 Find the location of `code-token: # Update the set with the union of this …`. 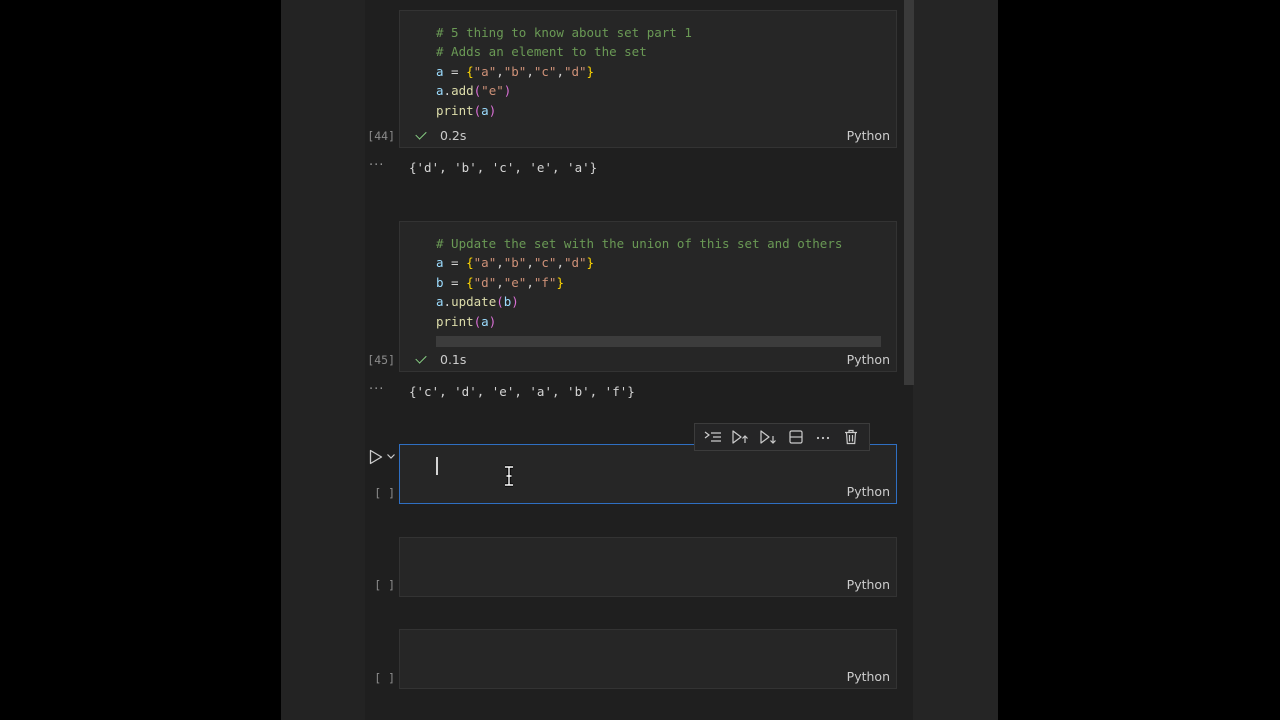

code-token: # Update the set with the union of this … is located at coordinates (639, 243).